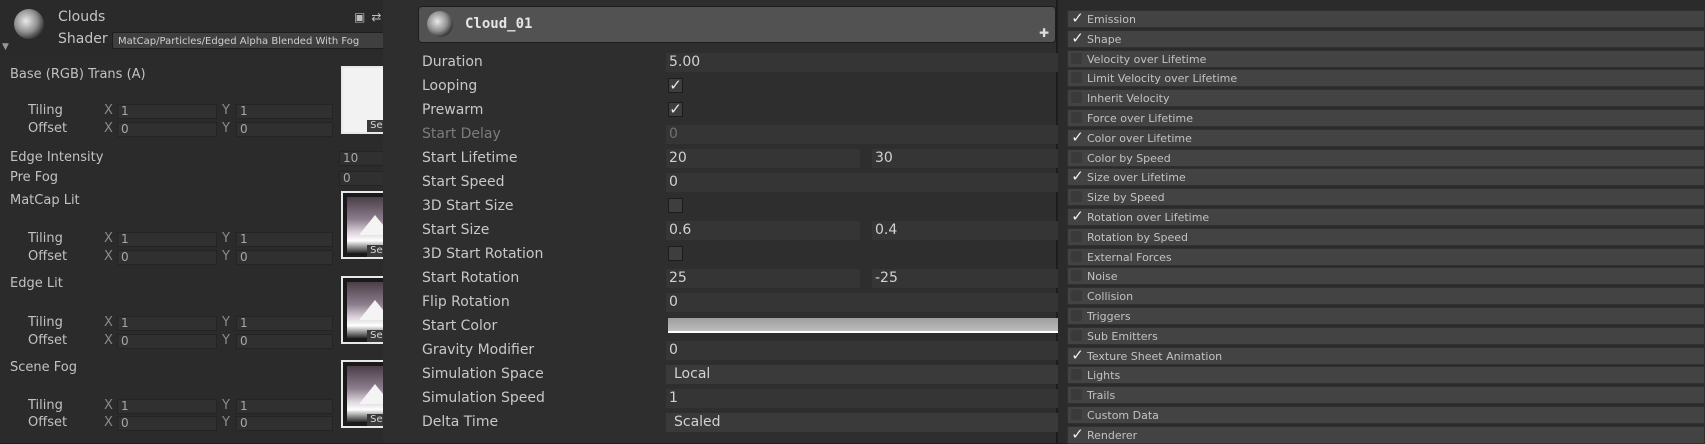 The width and height of the screenshot is (1705, 444). I want to click on gravity-modifier-field: 0, so click(673, 350).